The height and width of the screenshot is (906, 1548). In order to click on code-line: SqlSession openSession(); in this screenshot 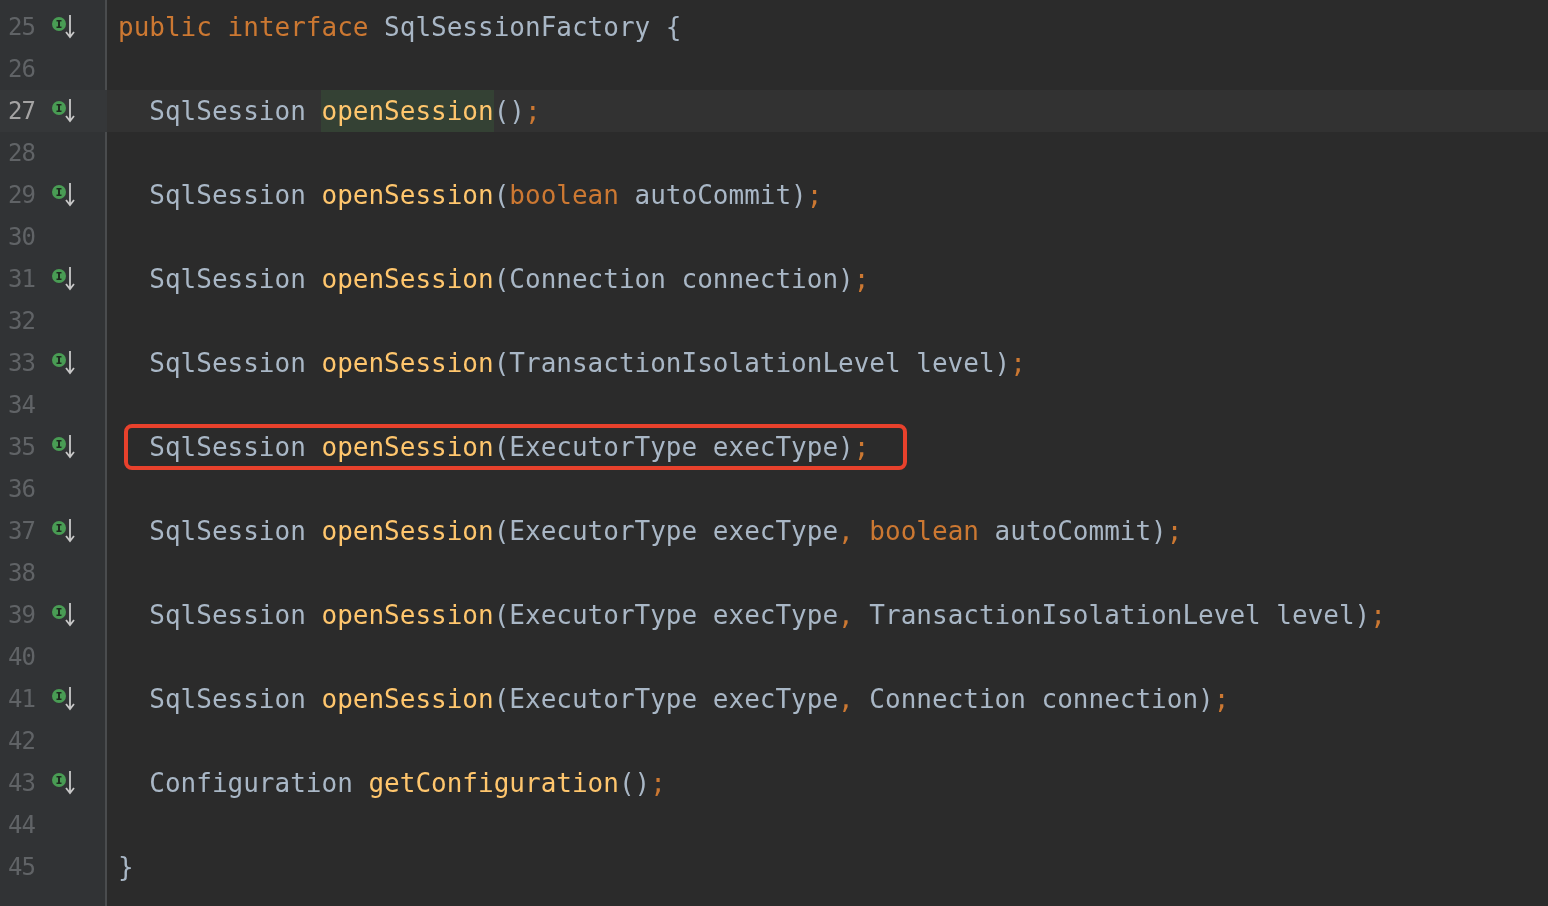, I will do `click(345, 111)`.